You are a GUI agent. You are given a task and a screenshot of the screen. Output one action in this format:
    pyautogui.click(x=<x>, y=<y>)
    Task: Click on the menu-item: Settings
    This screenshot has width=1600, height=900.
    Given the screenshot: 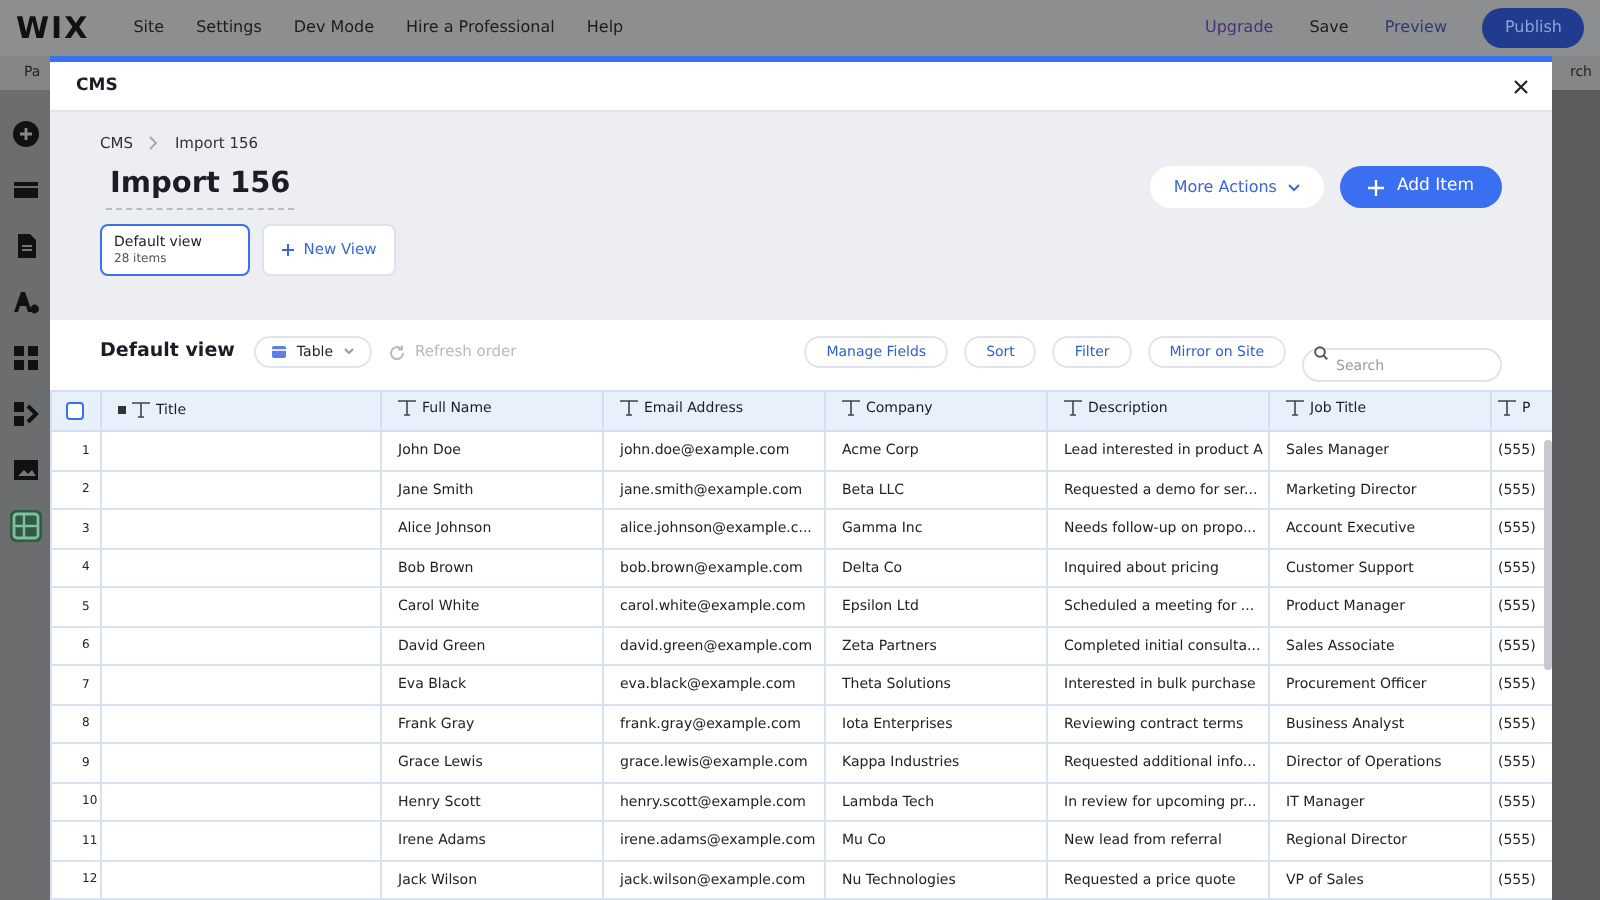 What is the action you would take?
    pyautogui.click(x=229, y=28)
    